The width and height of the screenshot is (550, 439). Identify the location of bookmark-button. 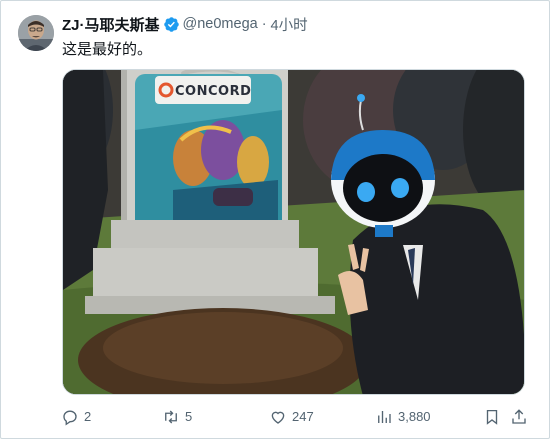
(492, 417).